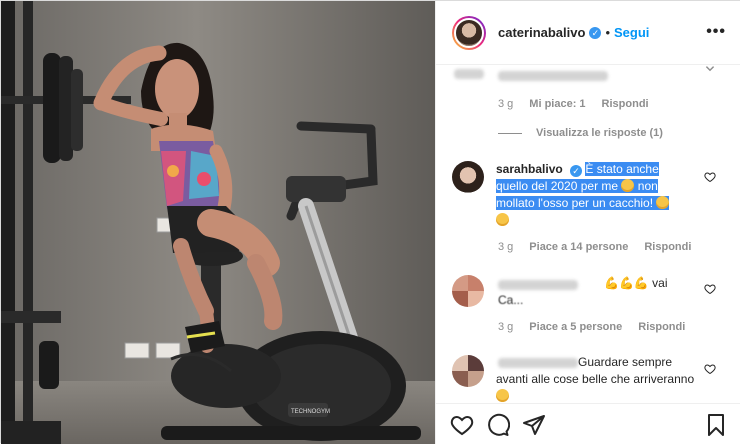 The image size is (740, 444). What do you see at coordinates (469, 74) in the screenshot?
I see `blurred-avatar` at bounding box center [469, 74].